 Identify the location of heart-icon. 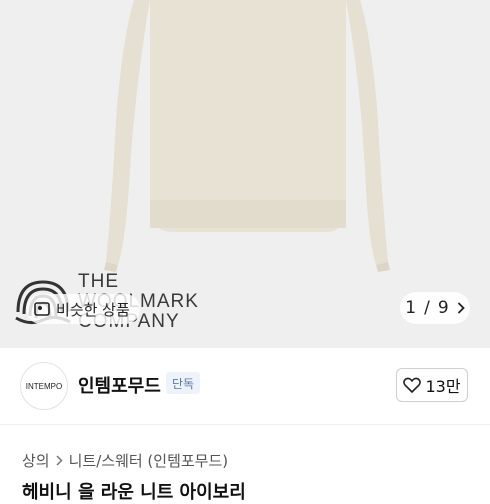
(412, 385).